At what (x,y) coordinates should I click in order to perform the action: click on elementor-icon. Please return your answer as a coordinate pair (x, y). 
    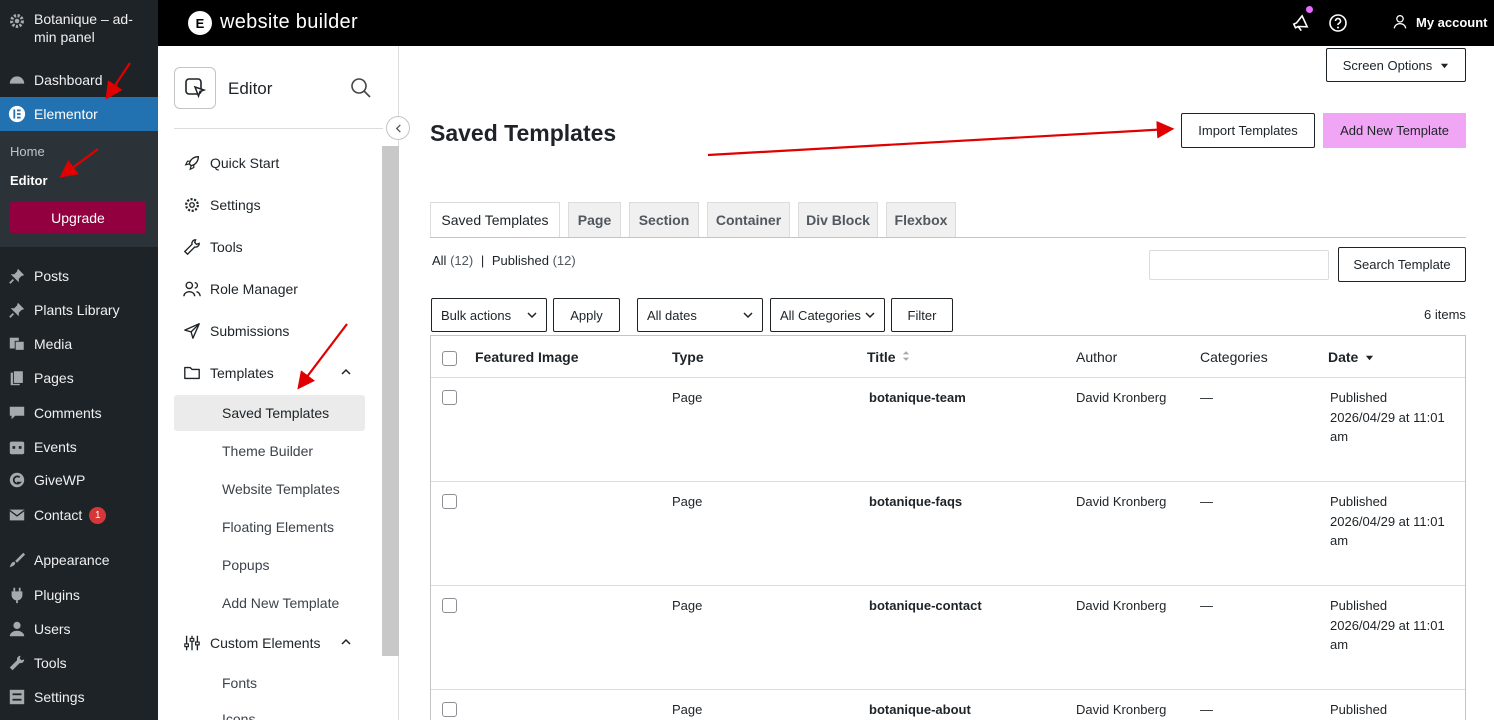
    Looking at the image, I should click on (17, 114).